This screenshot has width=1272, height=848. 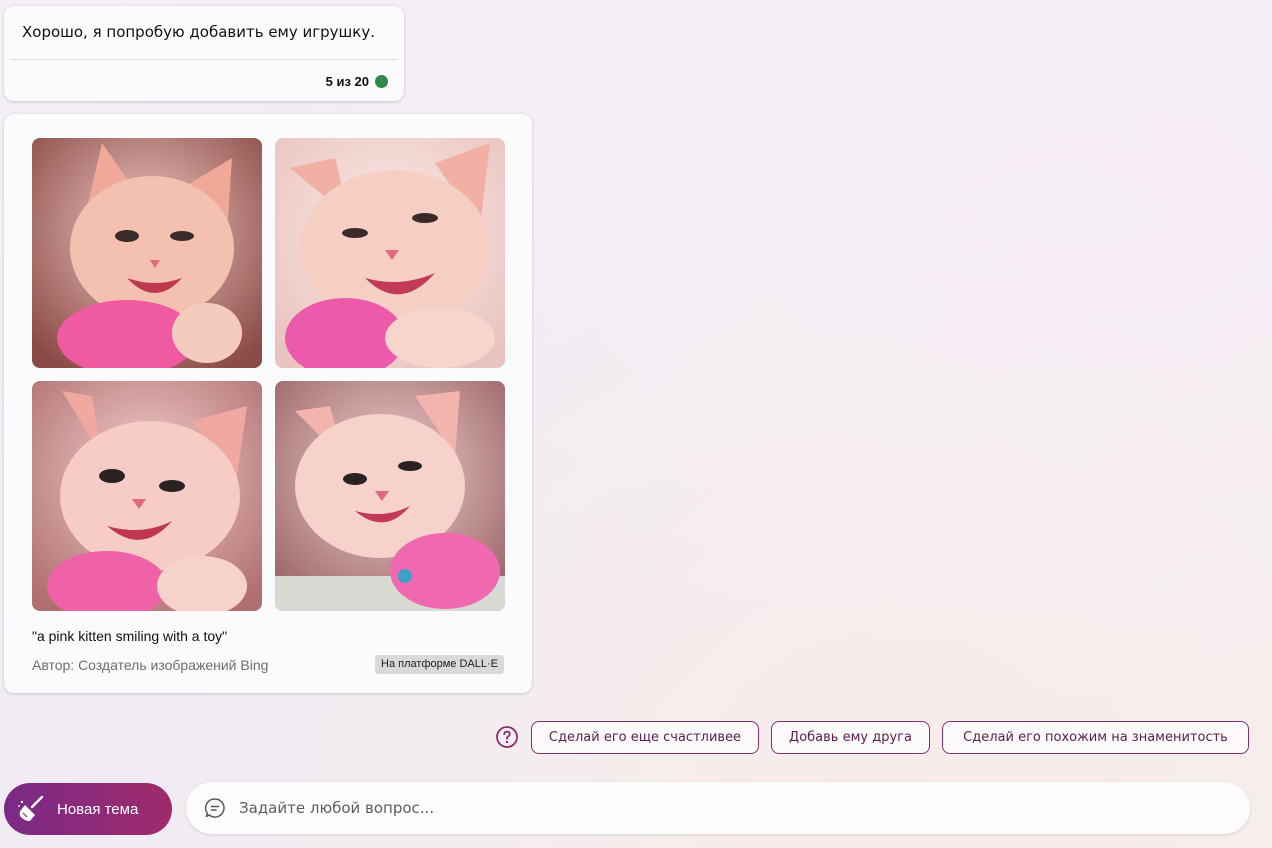 I want to click on pink-kitten-image-2-icon, so click(x=390, y=253).